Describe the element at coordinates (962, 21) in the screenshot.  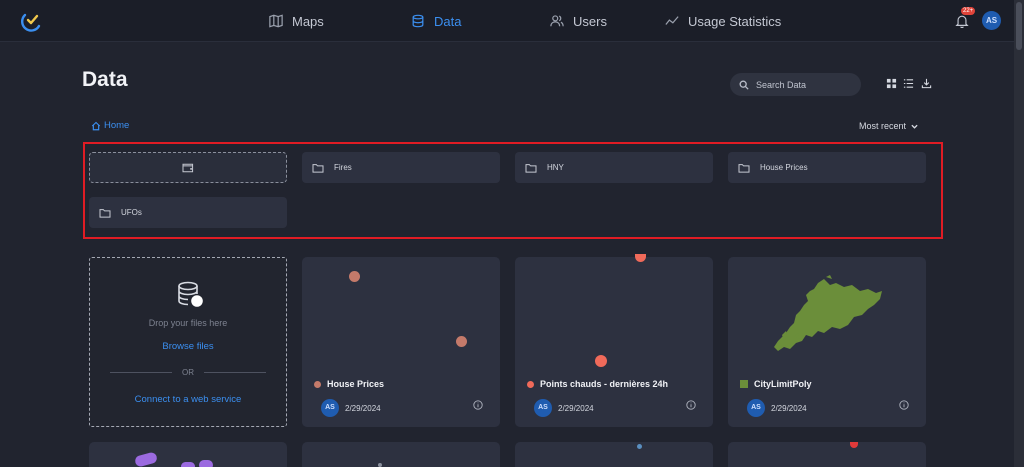
I see `bell-icon` at that location.